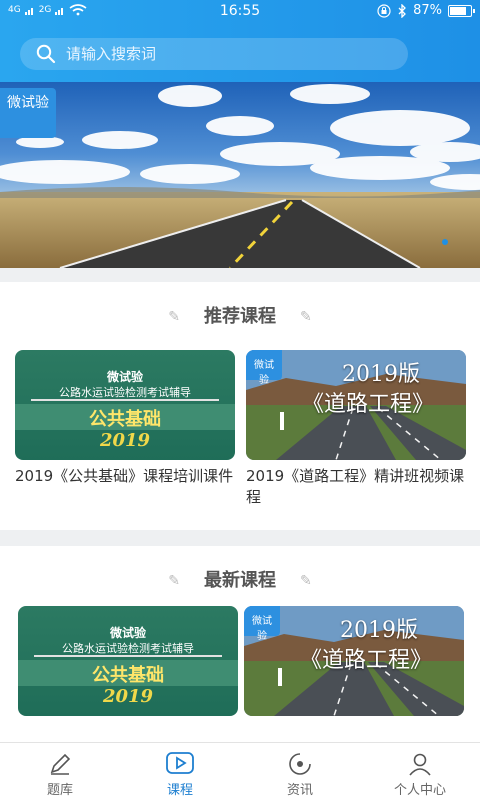 This screenshot has width=480, height=800. I want to click on section-title-row: ✎ 推荐课程 ✎, so click(240, 315).